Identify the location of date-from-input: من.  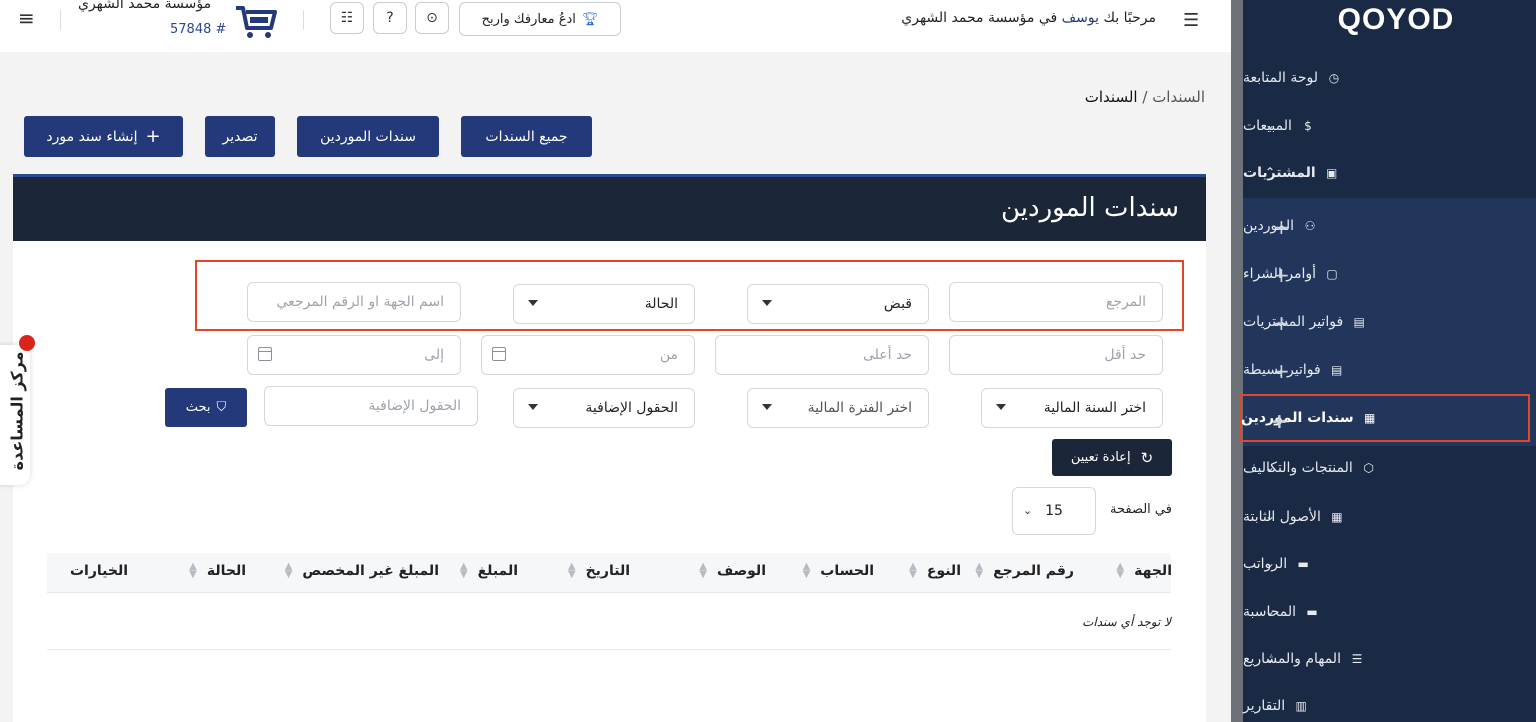
(588, 355).